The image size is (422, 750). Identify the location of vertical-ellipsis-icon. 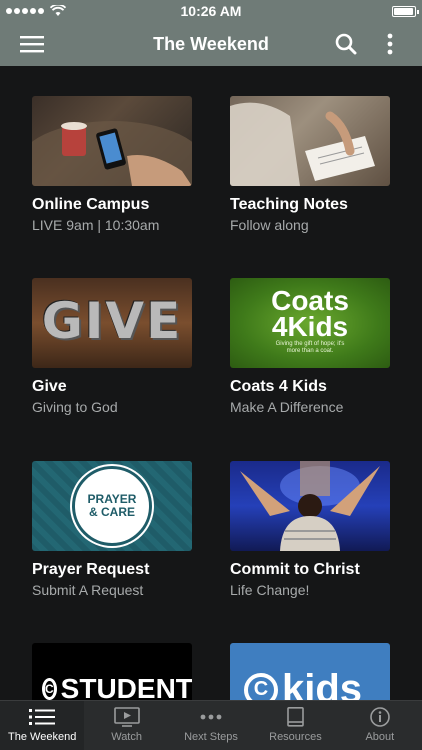
(390, 44).